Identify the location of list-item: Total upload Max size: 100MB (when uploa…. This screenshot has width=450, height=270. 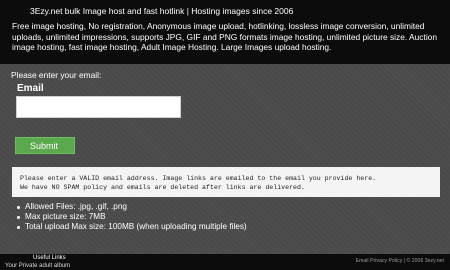
(130, 227).